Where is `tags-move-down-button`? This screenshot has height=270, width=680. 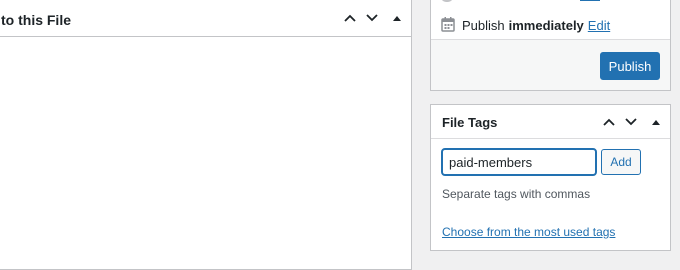
tags-move-down-button is located at coordinates (631, 121).